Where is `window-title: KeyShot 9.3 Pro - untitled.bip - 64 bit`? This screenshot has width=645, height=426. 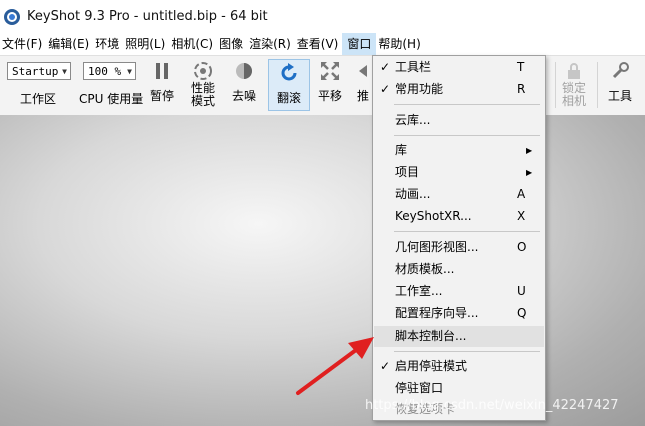
window-title: KeyShot 9.3 Pro - untitled.bip - 64 bit is located at coordinates (147, 16).